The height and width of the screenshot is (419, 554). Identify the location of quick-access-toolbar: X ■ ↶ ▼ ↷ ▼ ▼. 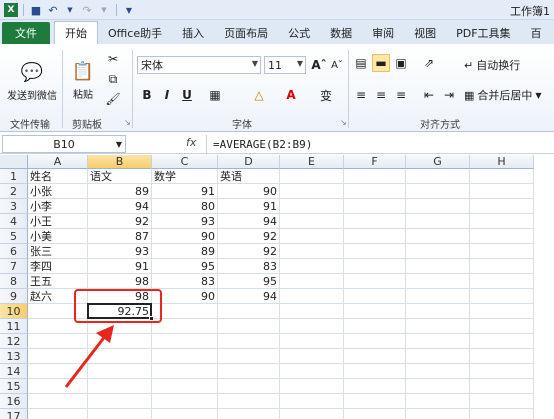
(70, 10).